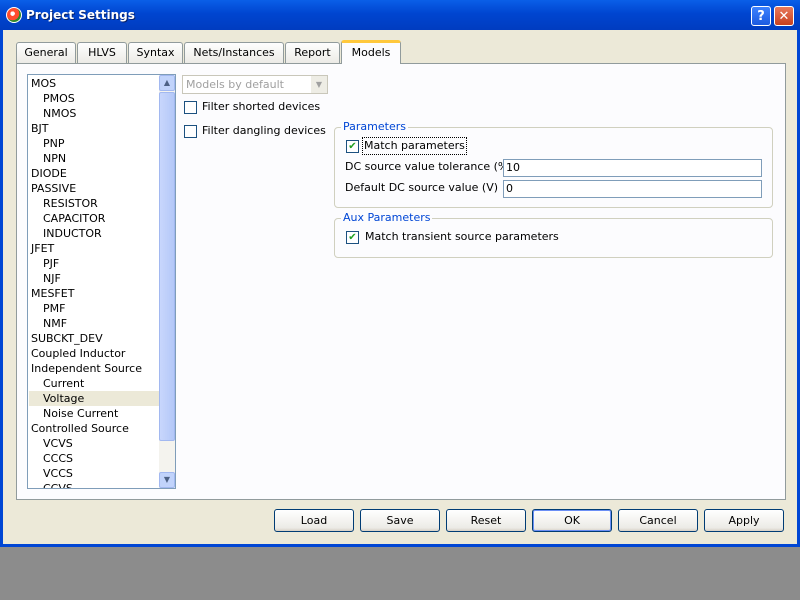 Image resolution: width=800 pixels, height=600 pixels. What do you see at coordinates (74, 218) in the screenshot?
I see `list-item-capacitor: CAPACITOR` at bounding box center [74, 218].